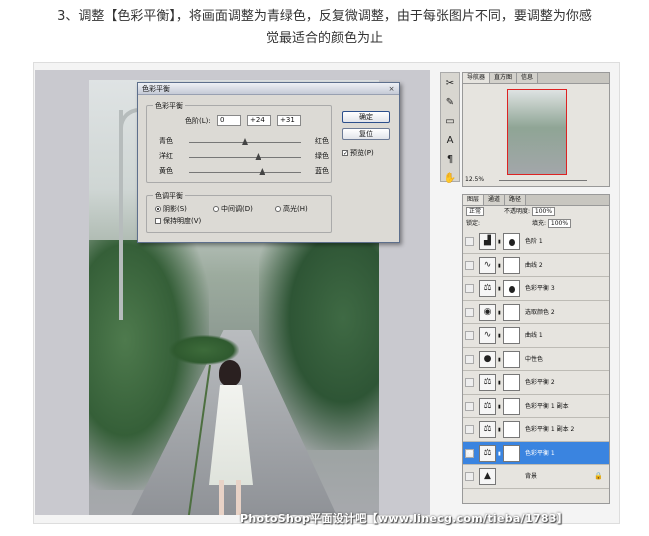 The width and height of the screenshot is (649, 536). I want to click on layer-name: 中性色, so click(534, 359).